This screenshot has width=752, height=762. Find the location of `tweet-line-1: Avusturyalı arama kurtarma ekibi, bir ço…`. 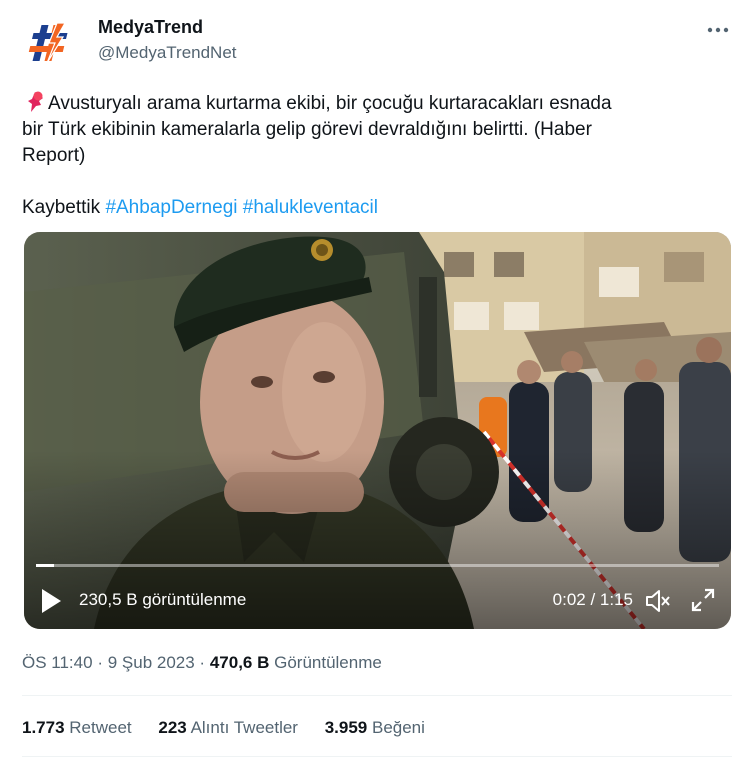

tweet-line-1: Avusturyalı arama kurtarma ekibi, bir ço… is located at coordinates (330, 103).